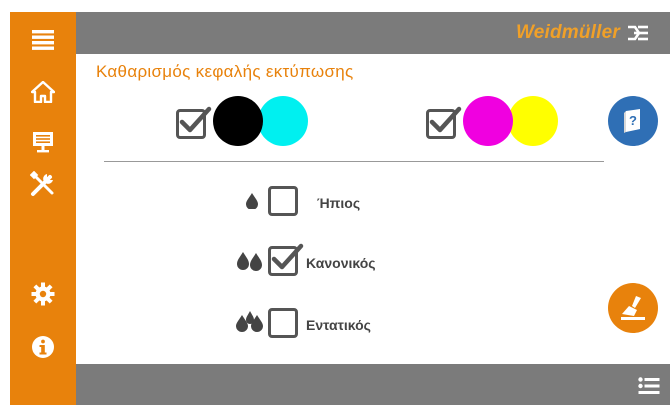 This screenshot has width=670, height=405. I want to click on menu-icon, so click(43, 40).